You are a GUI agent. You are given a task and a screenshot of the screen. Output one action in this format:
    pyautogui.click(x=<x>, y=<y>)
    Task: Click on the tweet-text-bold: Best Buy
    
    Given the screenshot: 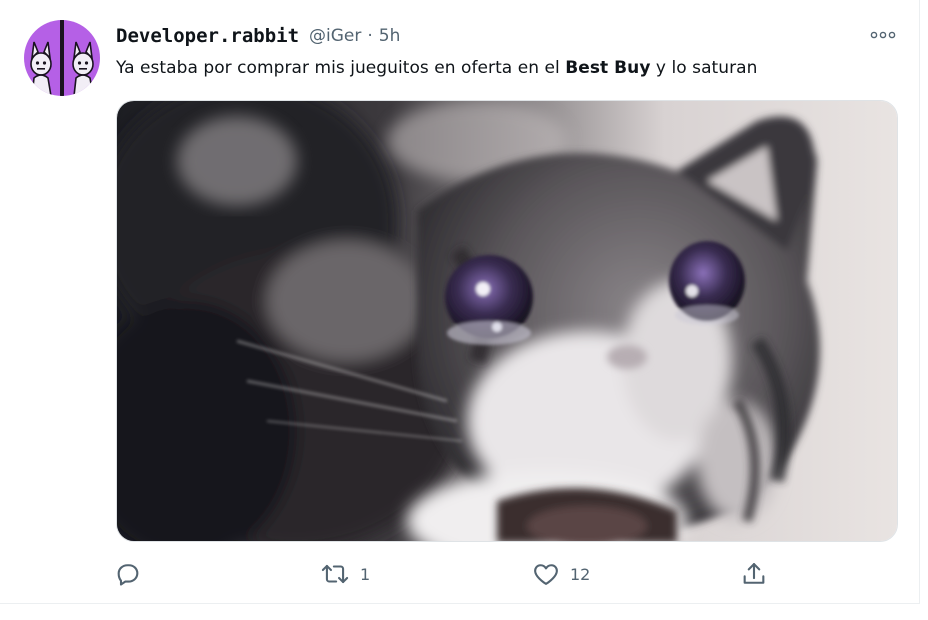 What is the action you would take?
    pyautogui.click(x=608, y=68)
    